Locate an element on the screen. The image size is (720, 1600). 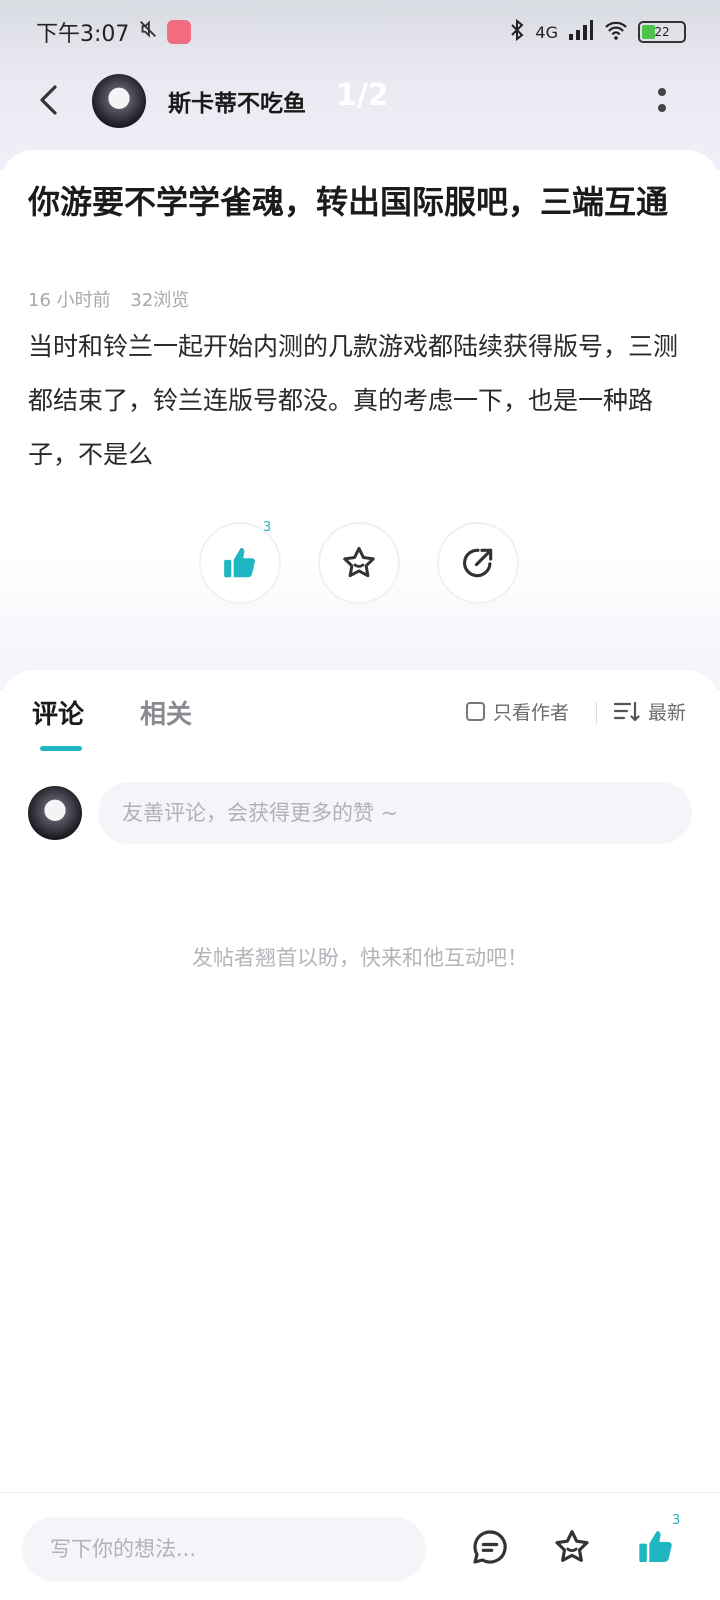
network-type: 4G is located at coordinates (546, 32).